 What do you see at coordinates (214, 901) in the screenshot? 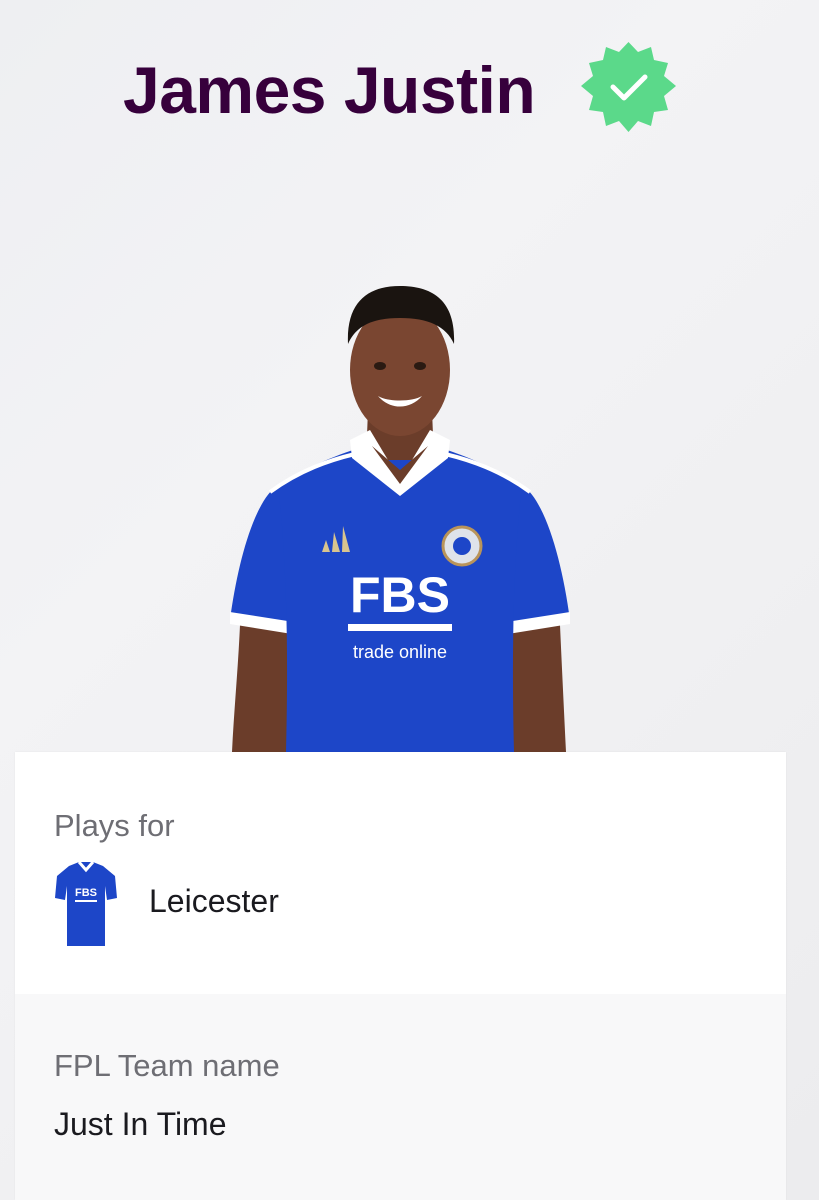
I see `club-name: Leicester` at bounding box center [214, 901].